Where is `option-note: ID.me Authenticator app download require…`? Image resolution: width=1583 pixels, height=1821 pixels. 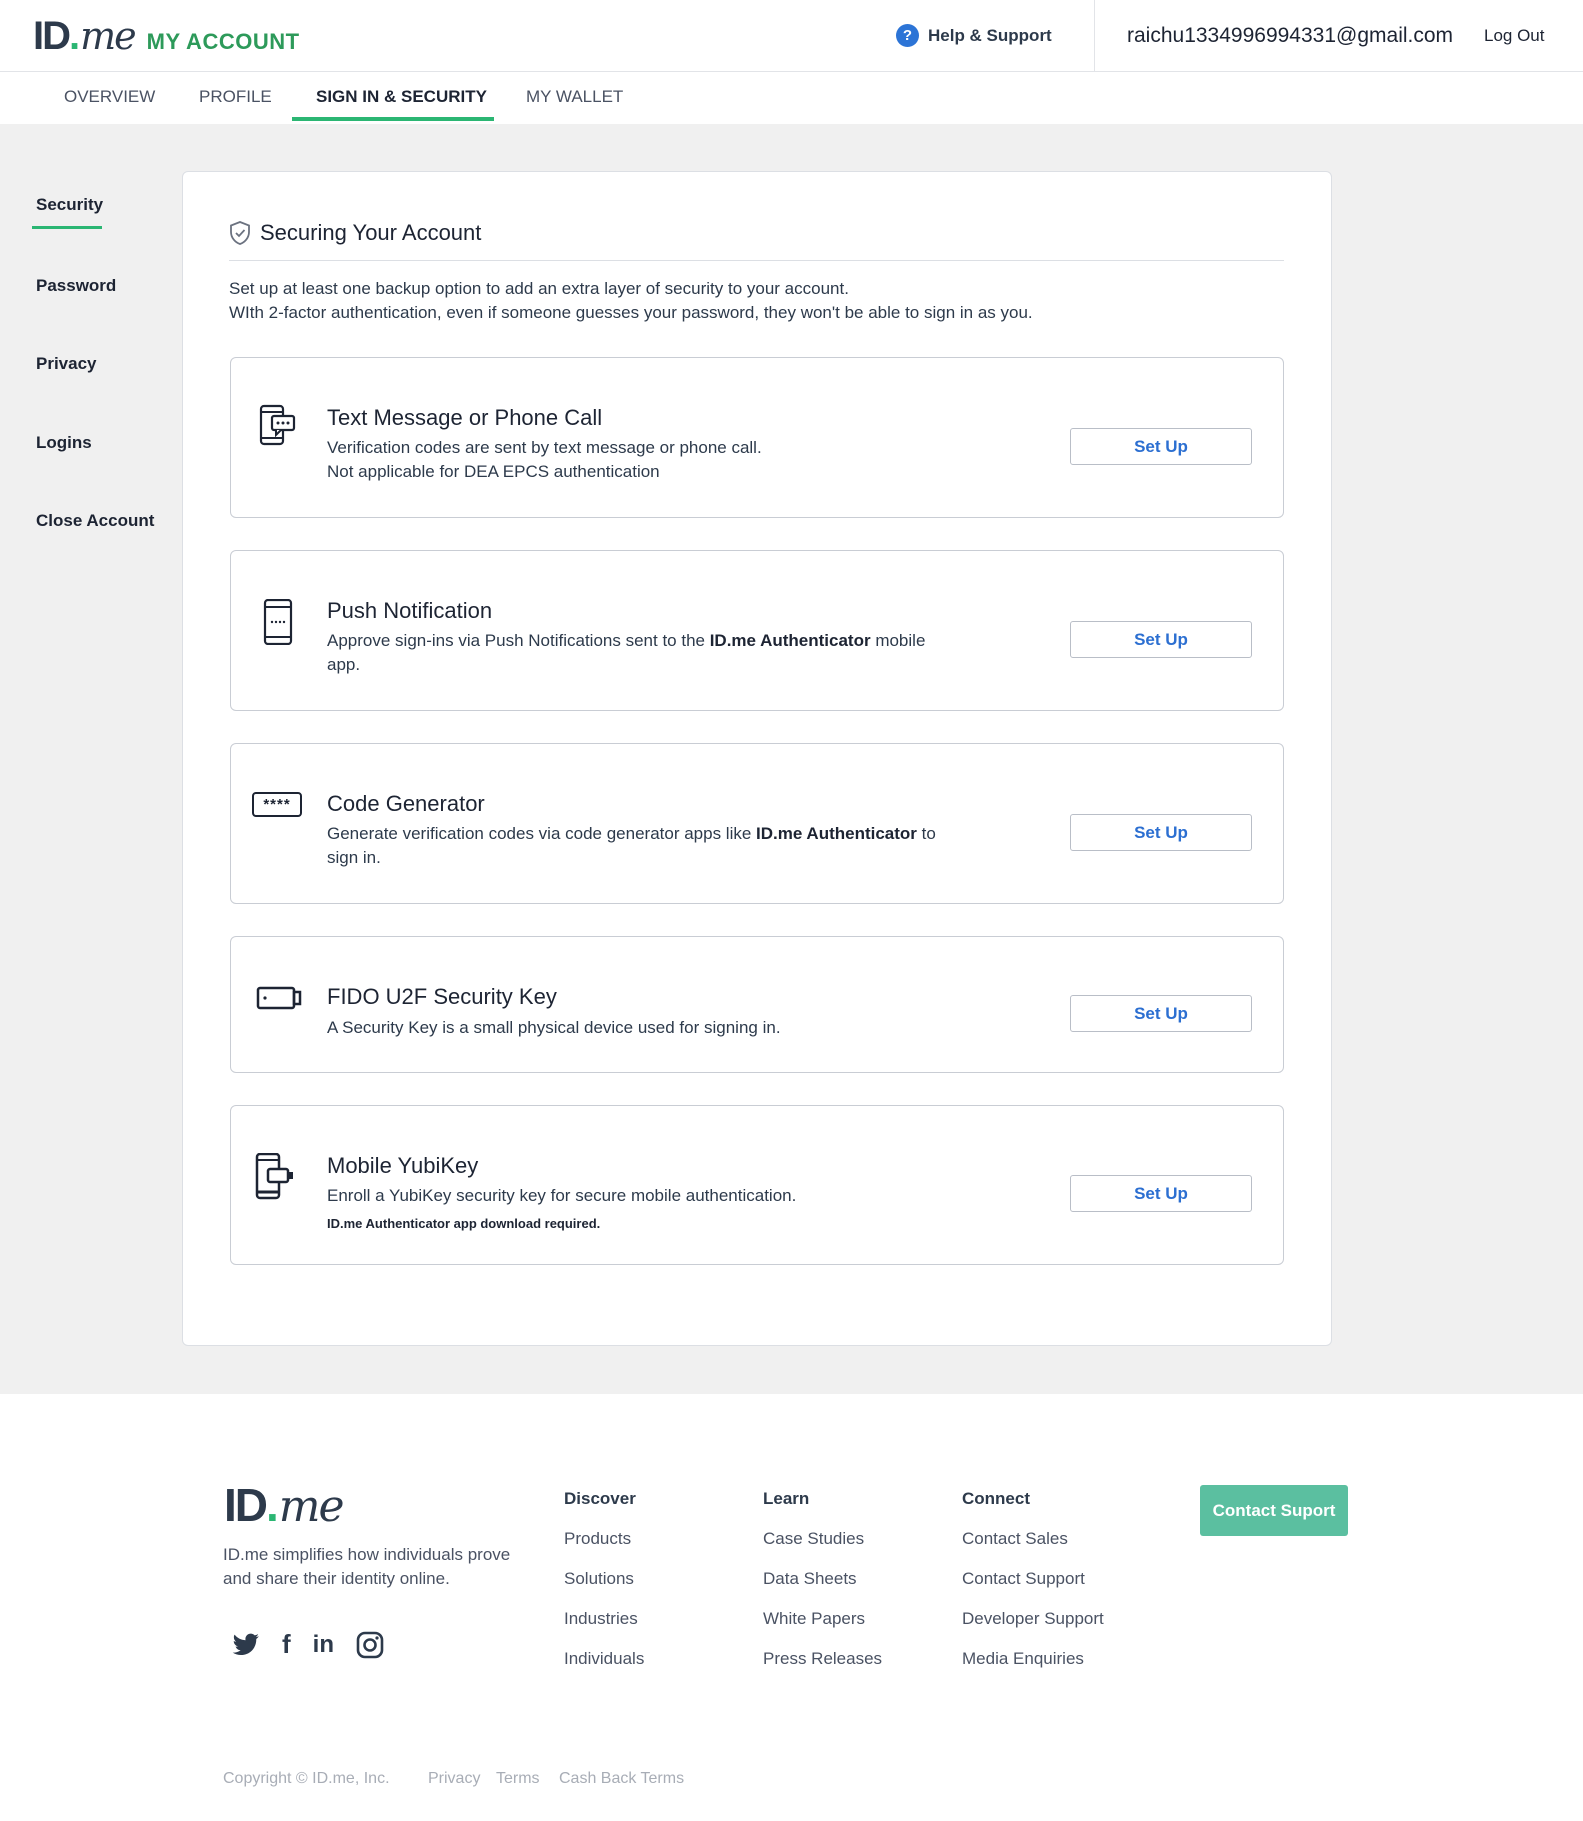
option-note: ID.me Authenticator app download require… is located at coordinates (464, 1223).